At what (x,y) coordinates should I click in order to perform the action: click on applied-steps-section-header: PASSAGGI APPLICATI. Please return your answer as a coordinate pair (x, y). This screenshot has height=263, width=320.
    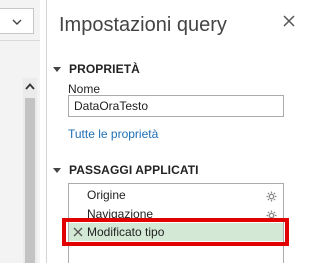
    Looking at the image, I should click on (126, 170).